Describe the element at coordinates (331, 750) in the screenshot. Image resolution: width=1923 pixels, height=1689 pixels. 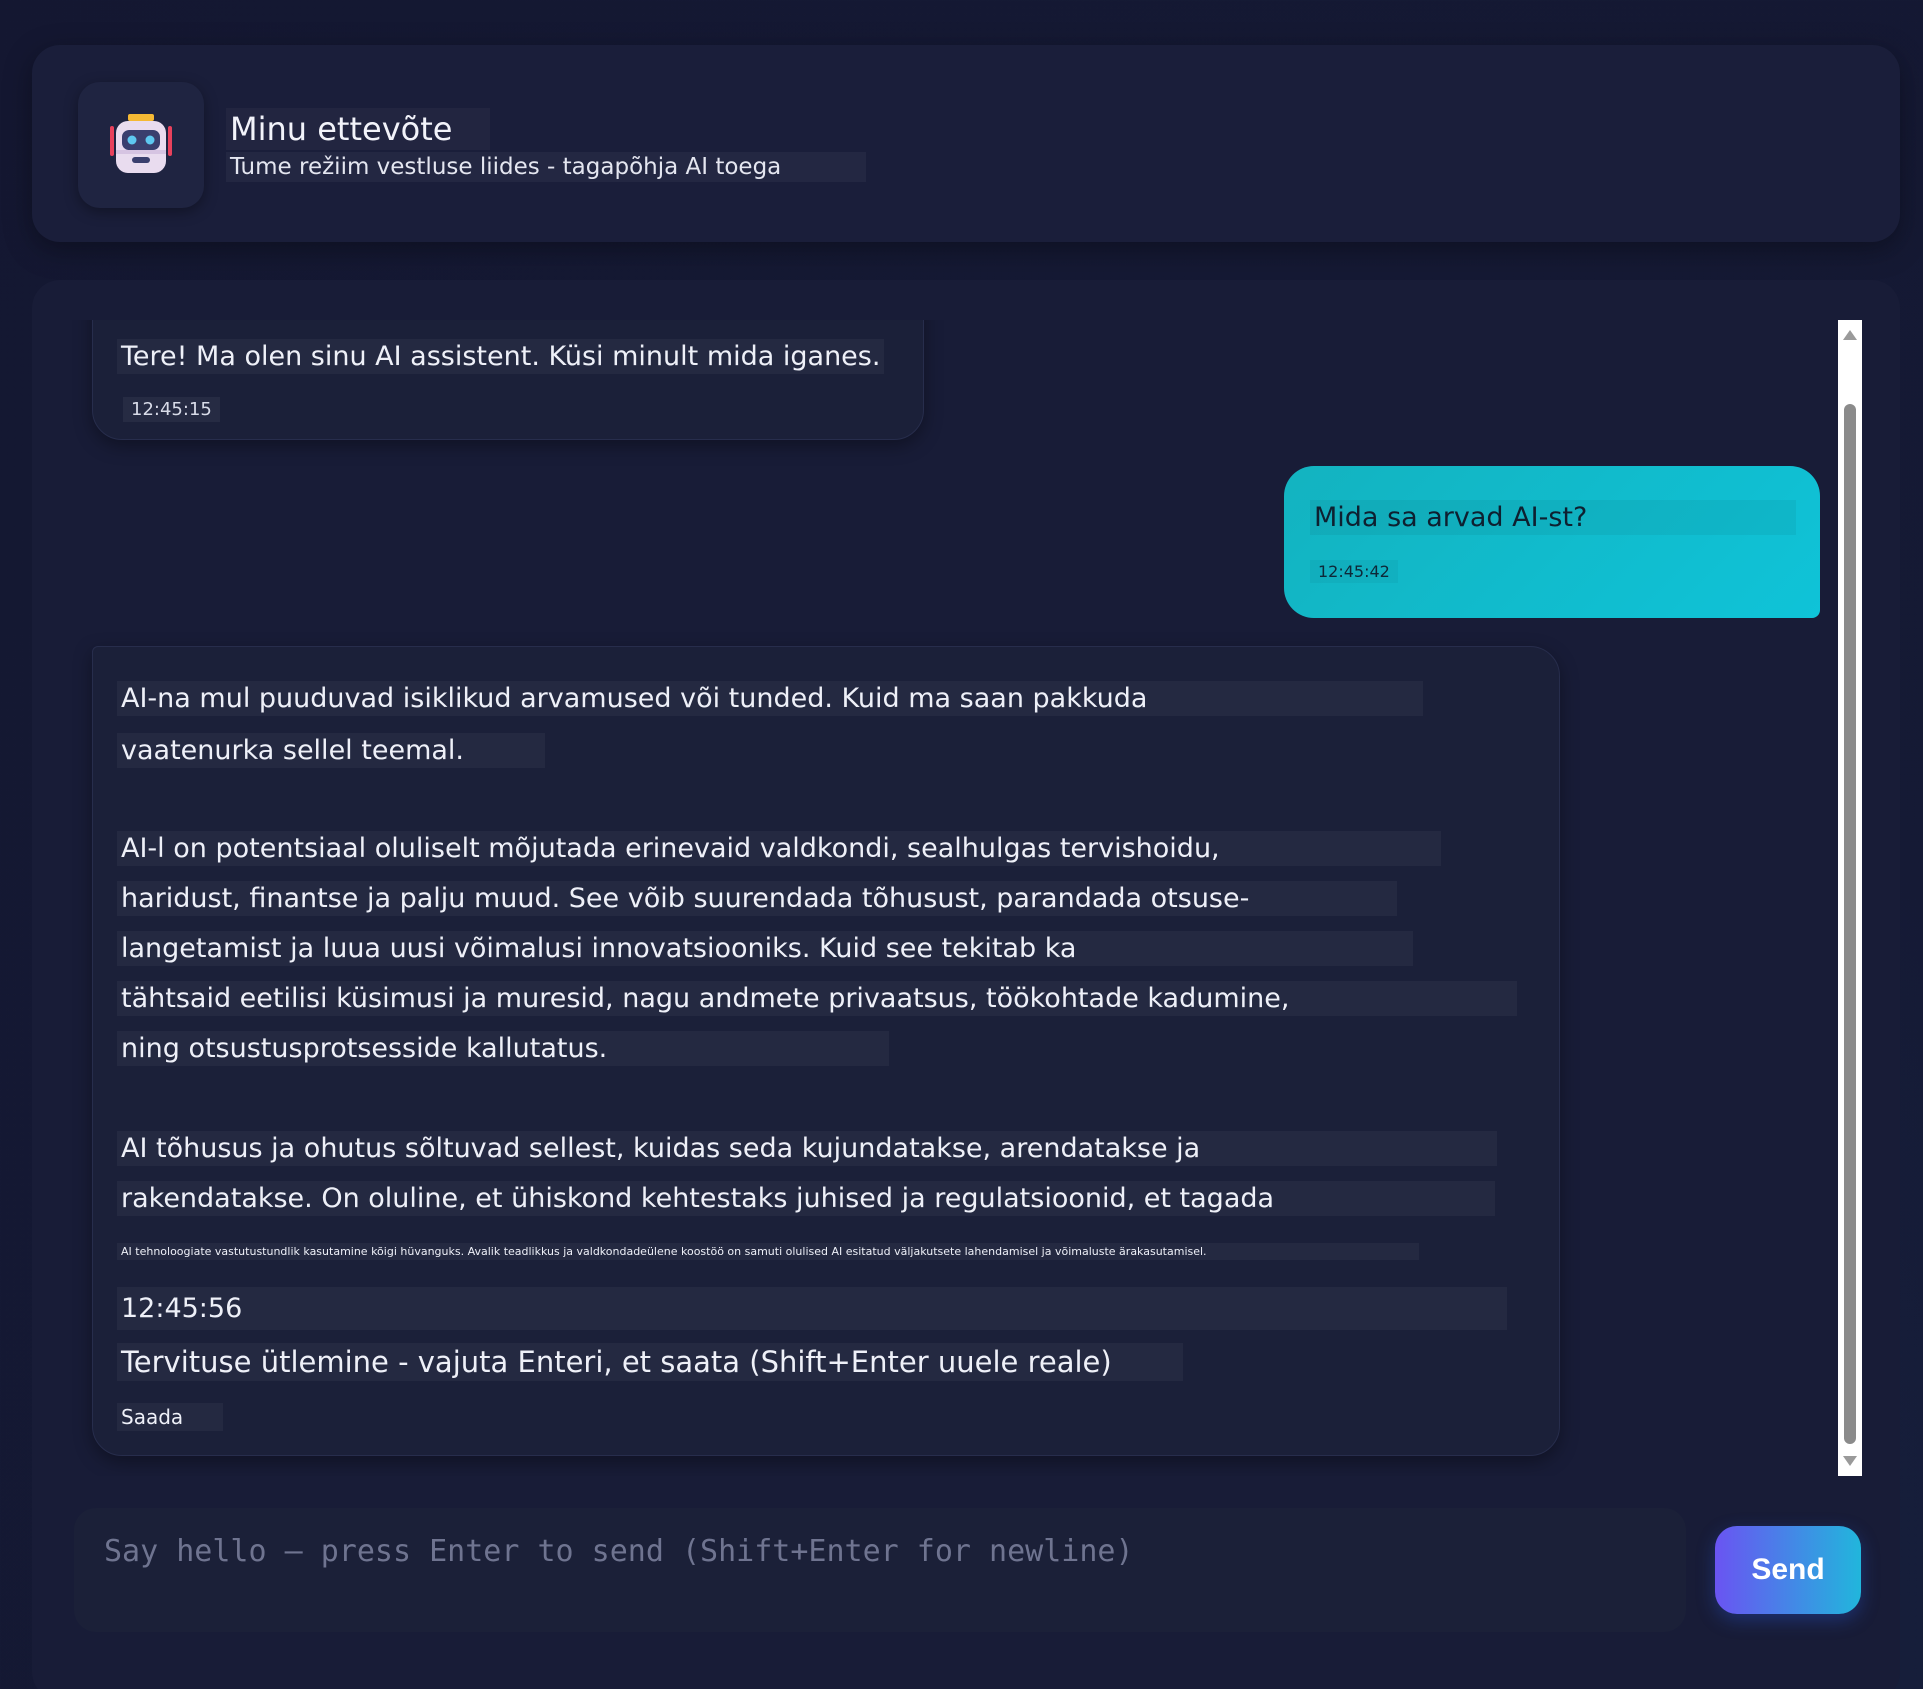
I see `message-line: vaatenurka sellel teemal.` at that location.